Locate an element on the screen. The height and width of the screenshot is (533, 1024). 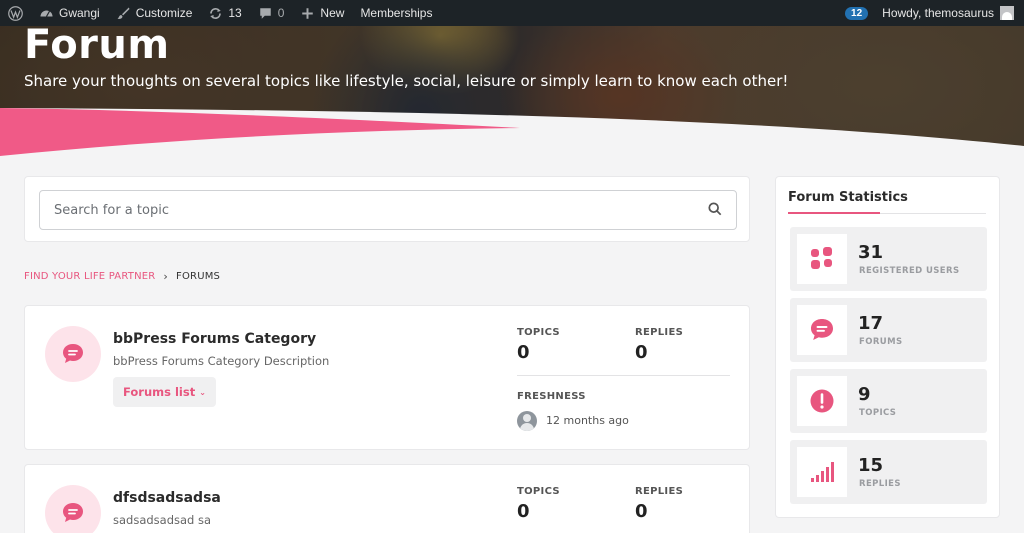
updates-count: 13 is located at coordinates (235, 13).